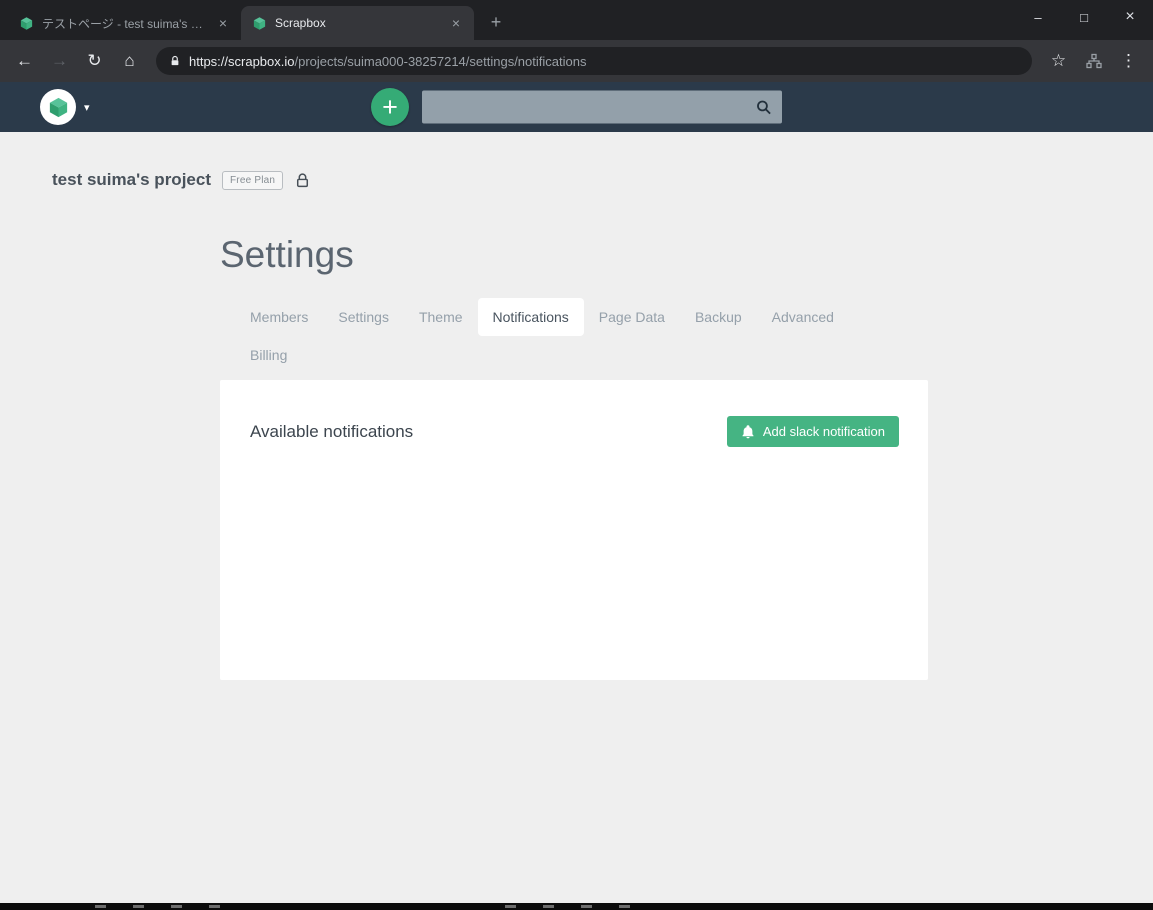  What do you see at coordinates (129, 61) in the screenshot?
I see `home-icon: ⌂` at bounding box center [129, 61].